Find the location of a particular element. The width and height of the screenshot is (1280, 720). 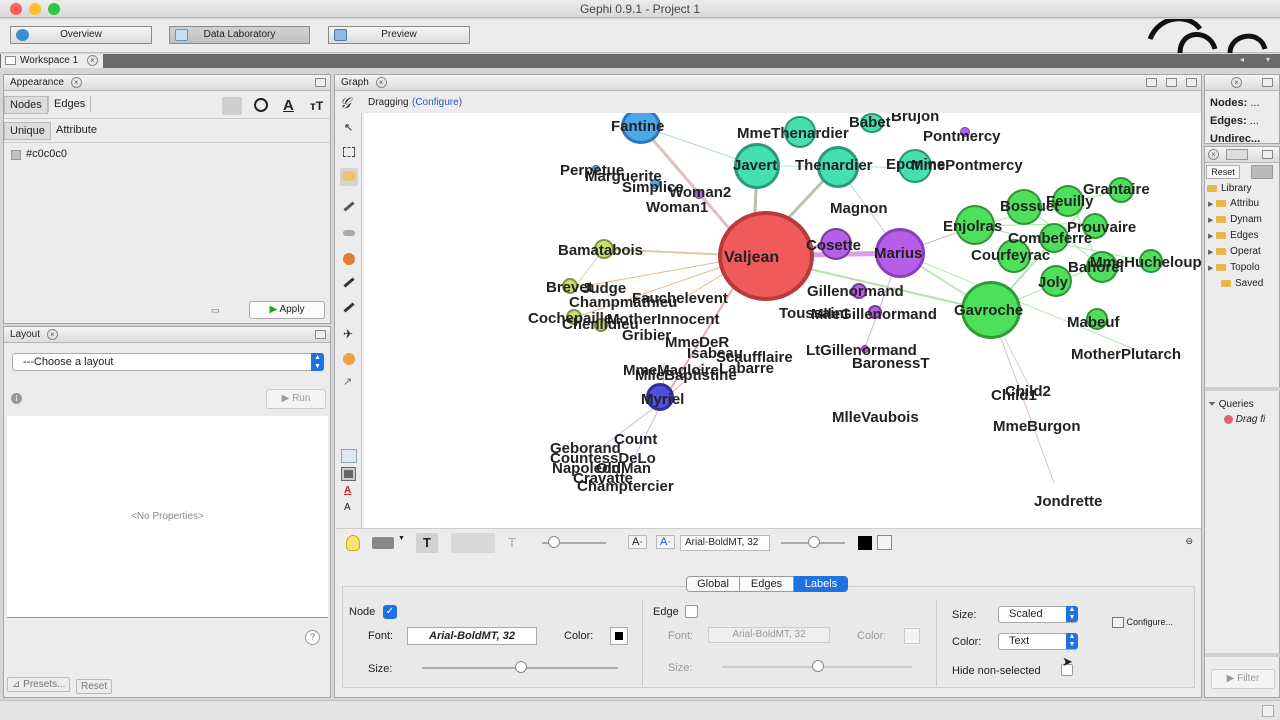

tree-item: Saved is located at coordinates (1242, 283).